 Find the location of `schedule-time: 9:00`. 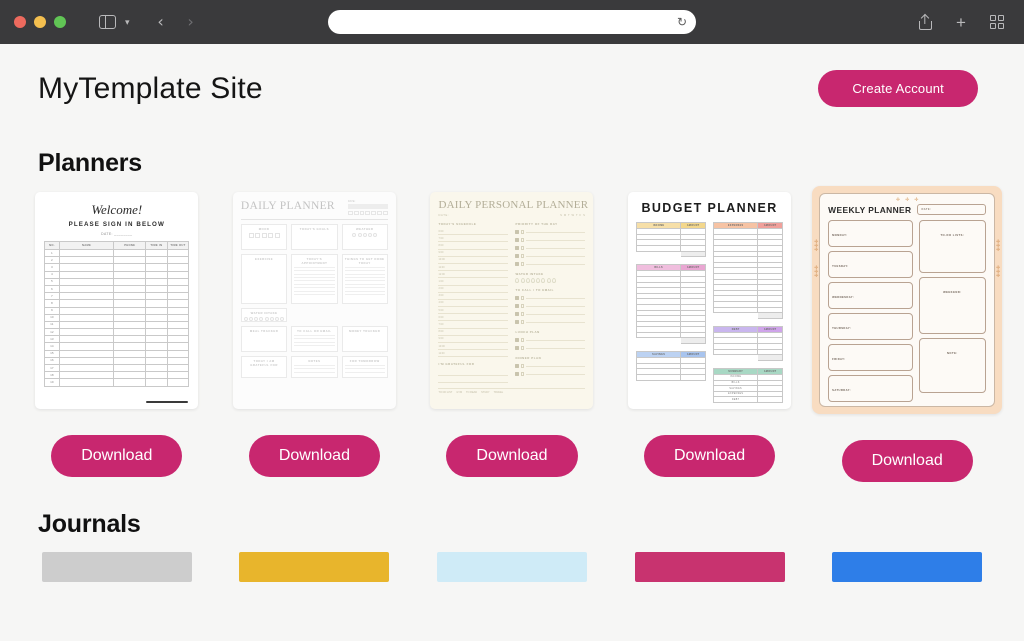

schedule-time: 9:00 is located at coordinates (441, 339).